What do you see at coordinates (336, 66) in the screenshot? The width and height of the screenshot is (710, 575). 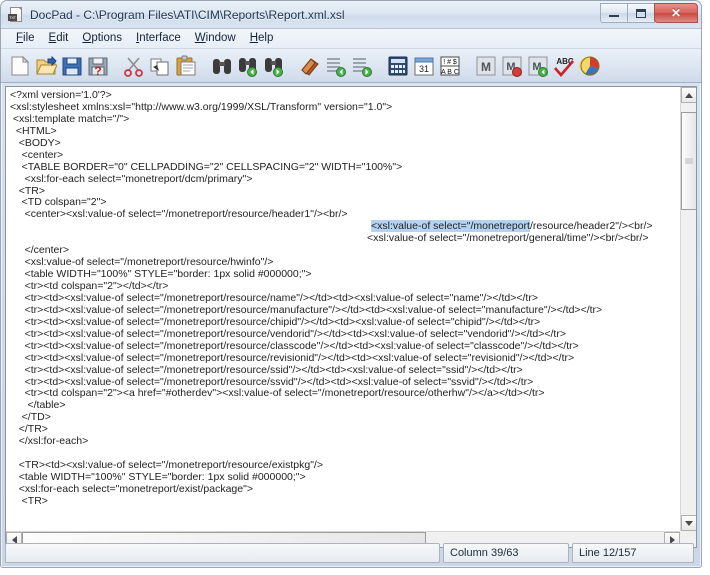 I see `sort-ascending-icon` at bounding box center [336, 66].